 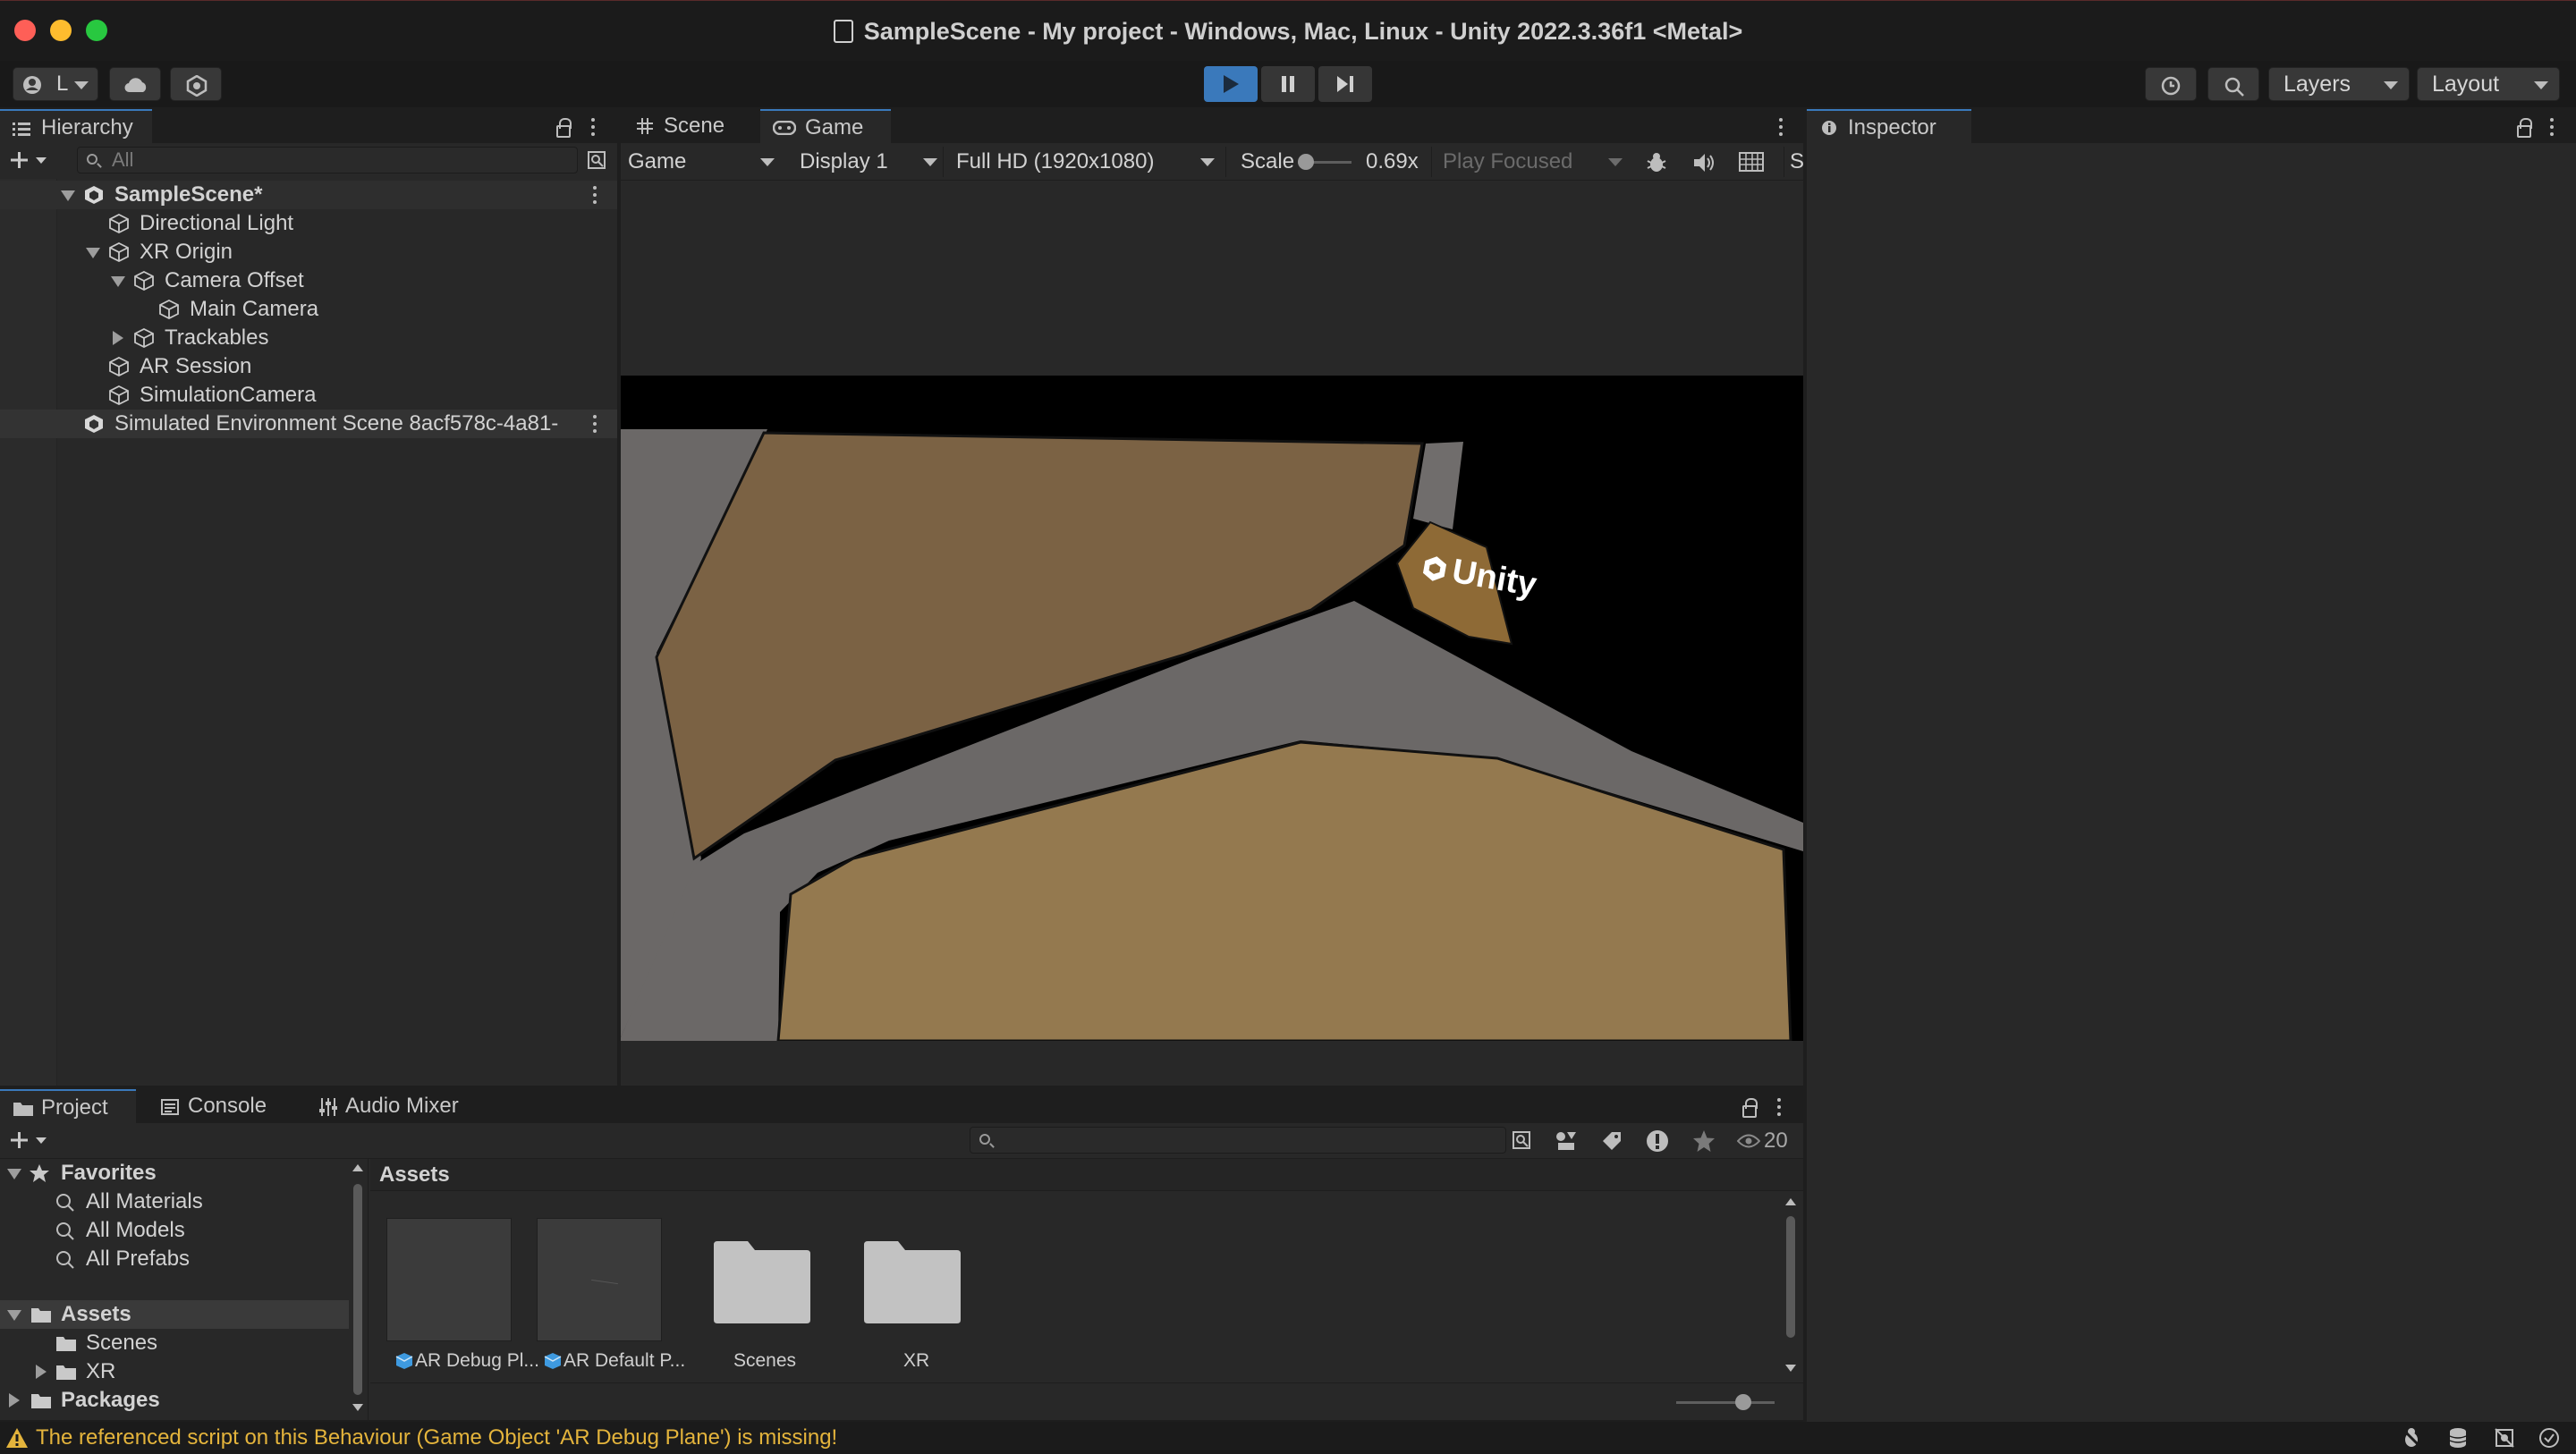 What do you see at coordinates (704, 162) in the screenshot?
I see `game-mode-dropdown: Game` at bounding box center [704, 162].